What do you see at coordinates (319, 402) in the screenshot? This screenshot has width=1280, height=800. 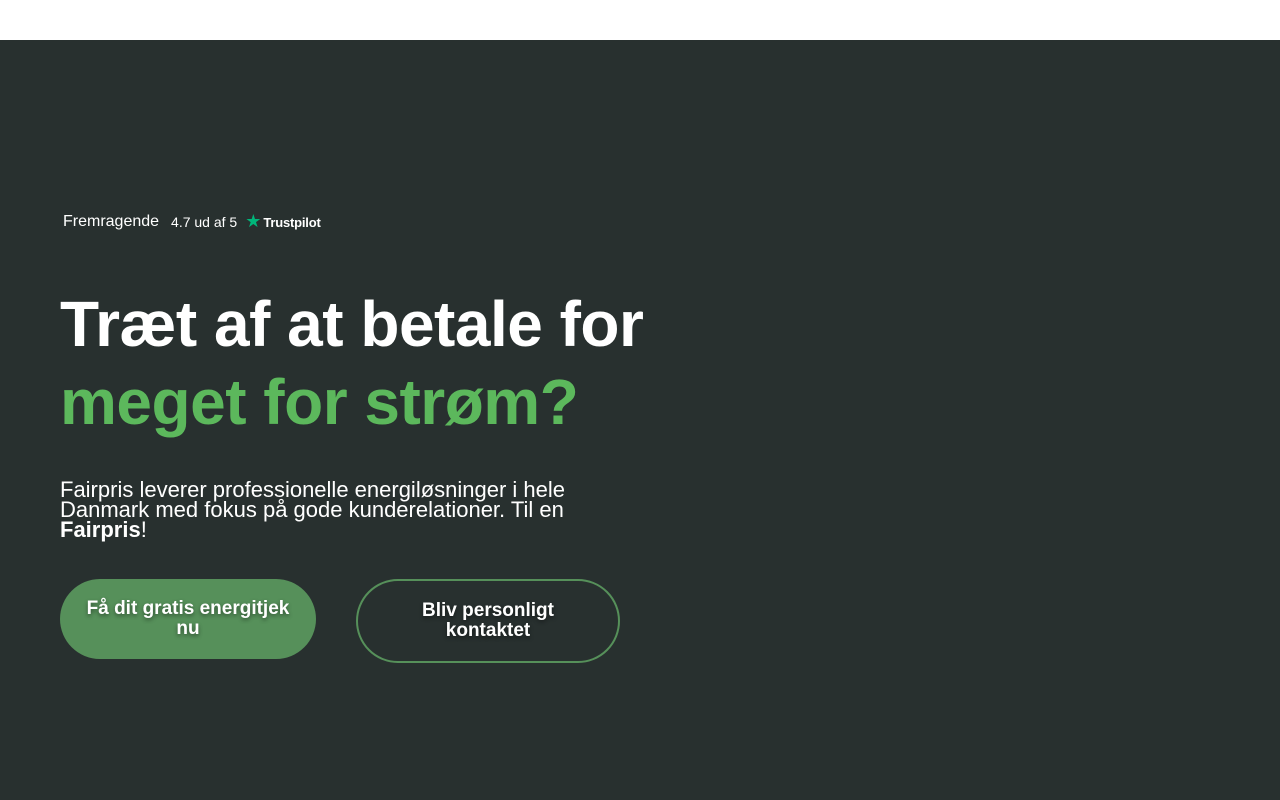 I see `headline-line-2: meget for strøm?` at bounding box center [319, 402].